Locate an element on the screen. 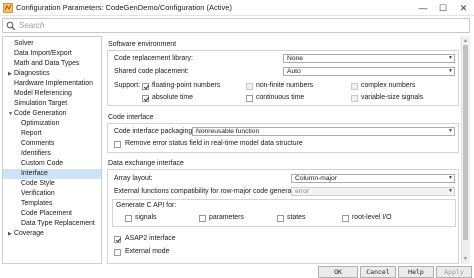  tree-item-verification: Verification is located at coordinates (52, 194).